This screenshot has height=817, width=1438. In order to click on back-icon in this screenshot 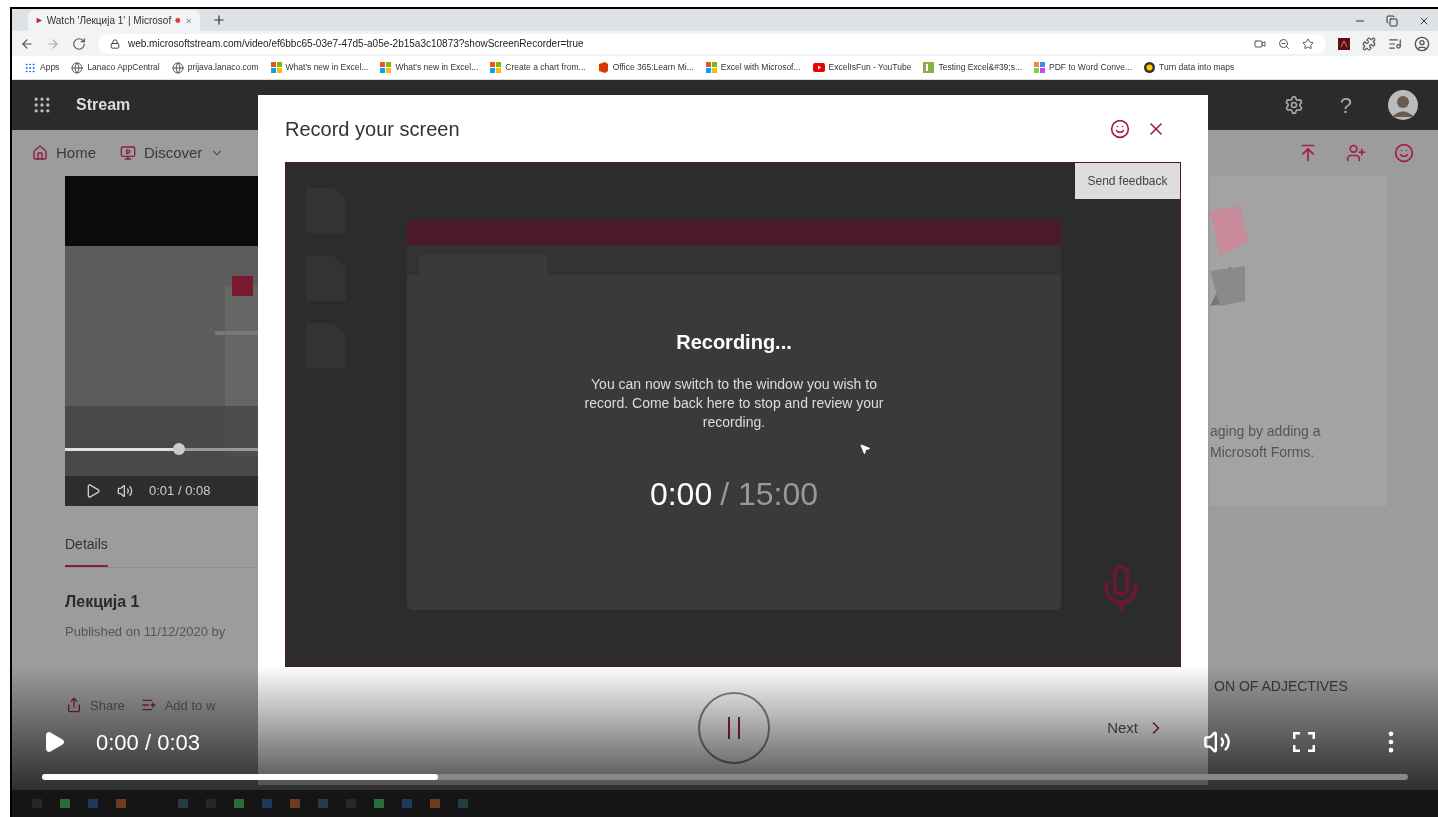, I will do `click(27, 43)`.